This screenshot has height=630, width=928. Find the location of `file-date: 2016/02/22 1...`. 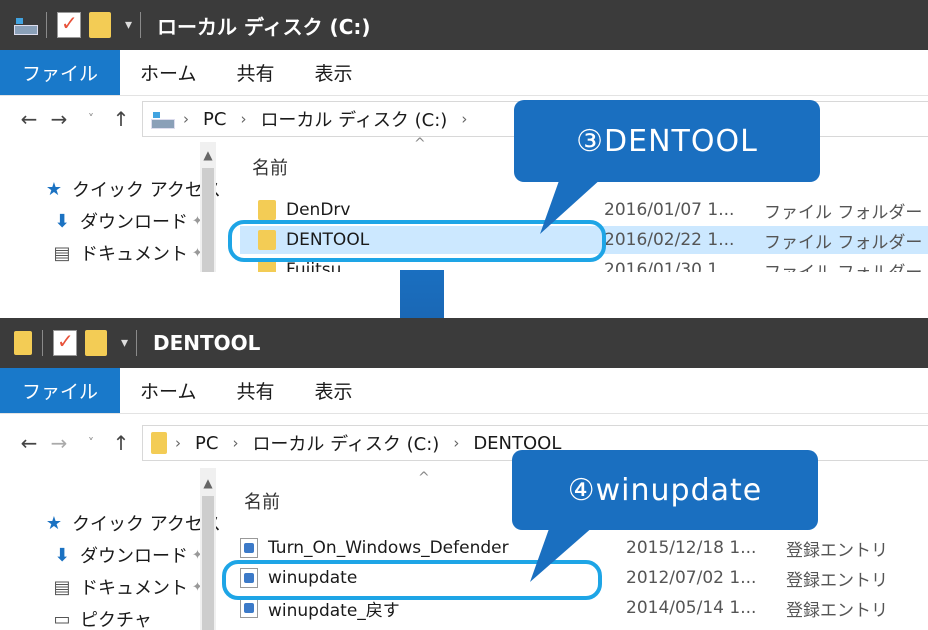

file-date: 2016/02/22 1... is located at coordinates (669, 240).